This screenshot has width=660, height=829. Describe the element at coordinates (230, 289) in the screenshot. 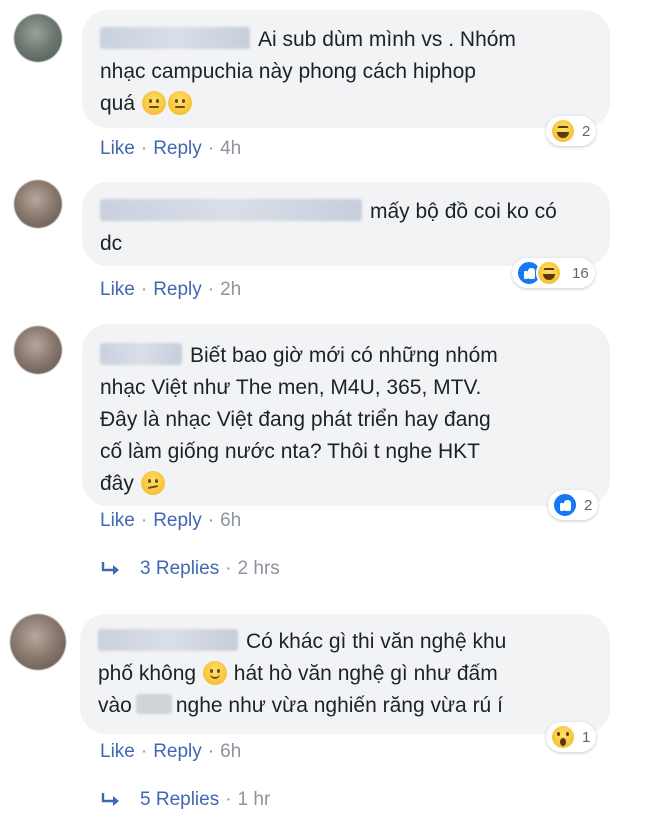

I see `comment-time: 2h` at that location.